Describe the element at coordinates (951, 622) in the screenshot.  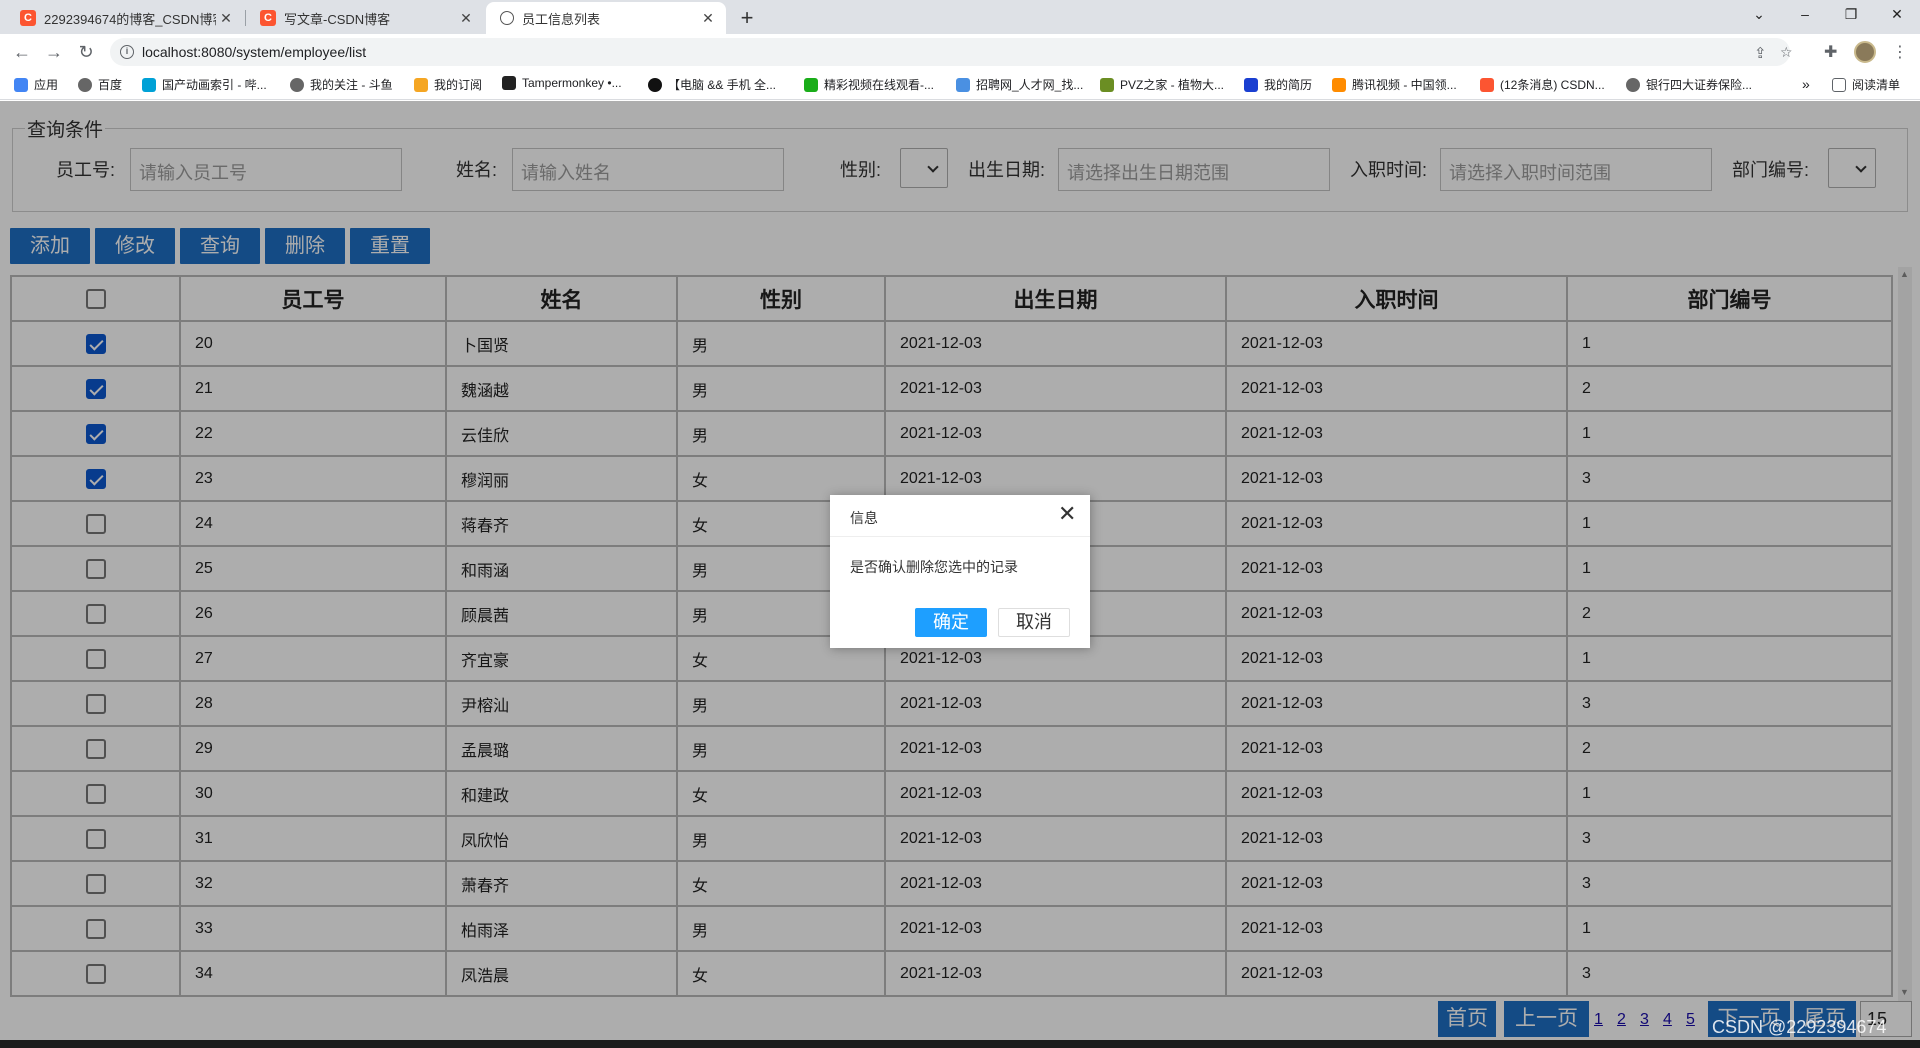
I see `confirm-button: 确定` at that location.